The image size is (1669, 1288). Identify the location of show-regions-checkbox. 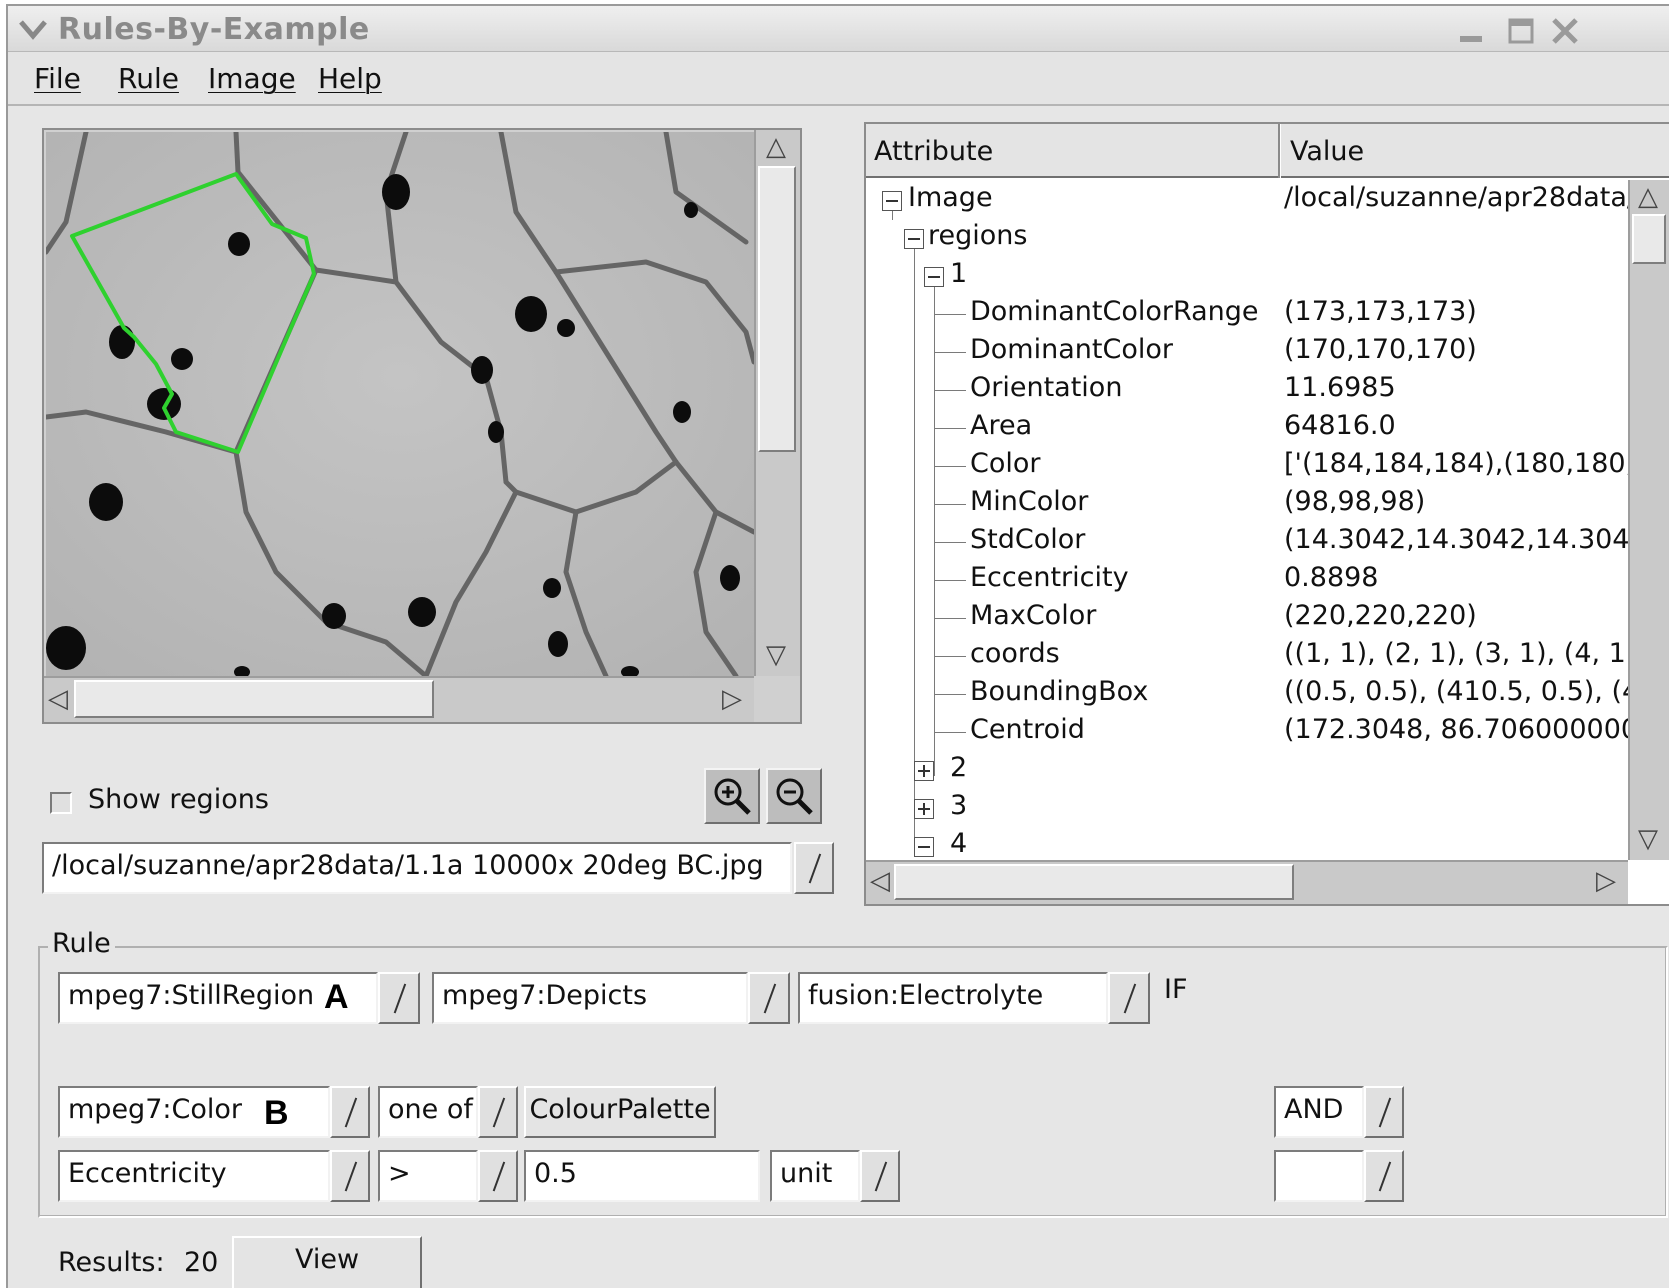
(61, 803).